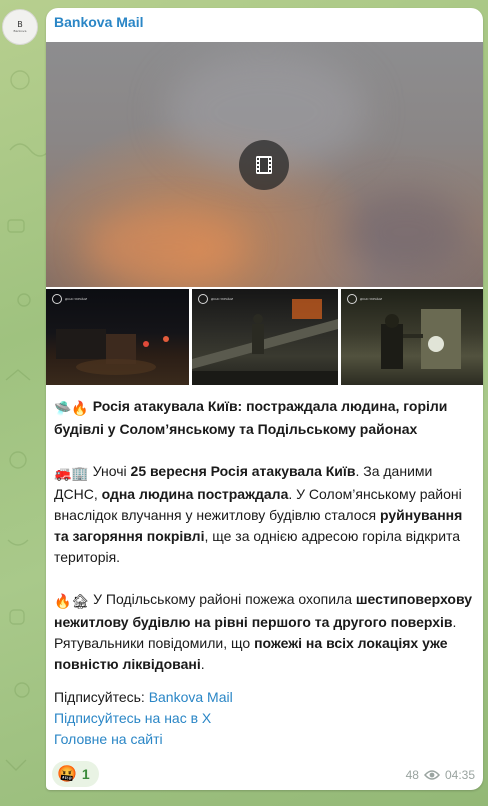 The image size is (488, 806). What do you see at coordinates (111, 471) in the screenshot?
I see `text-span: Уночі` at bounding box center [111, 471].